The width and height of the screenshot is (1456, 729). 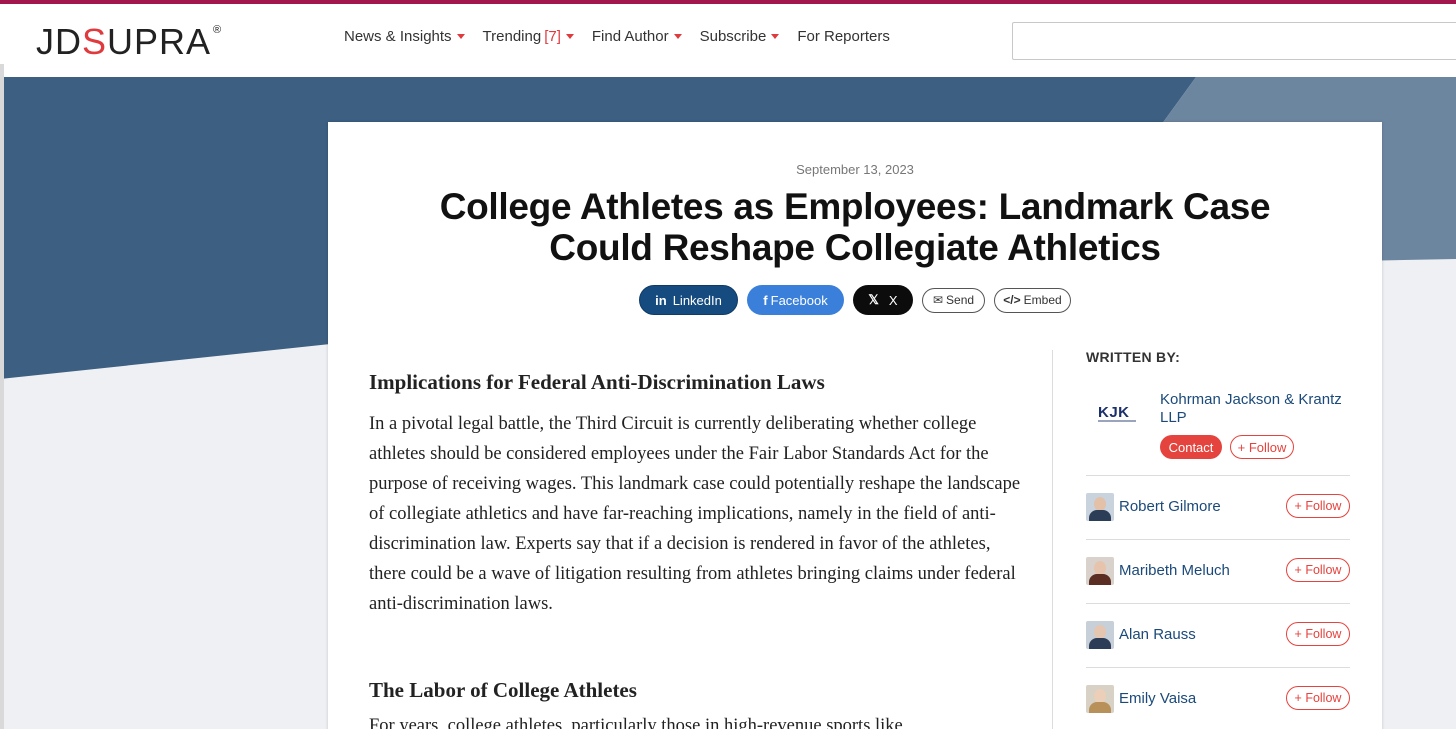 What do you see at coordinates (1191, 447) in the screenshot?
I see `contact-button: Contact` at bounding box center [1191, 447].